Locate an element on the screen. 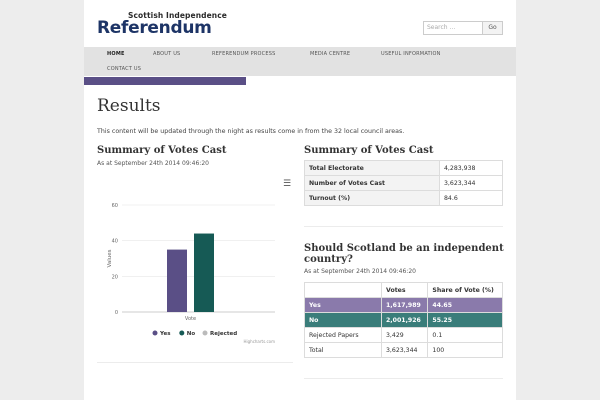  bar-yes is located at coordinates (177, 280).